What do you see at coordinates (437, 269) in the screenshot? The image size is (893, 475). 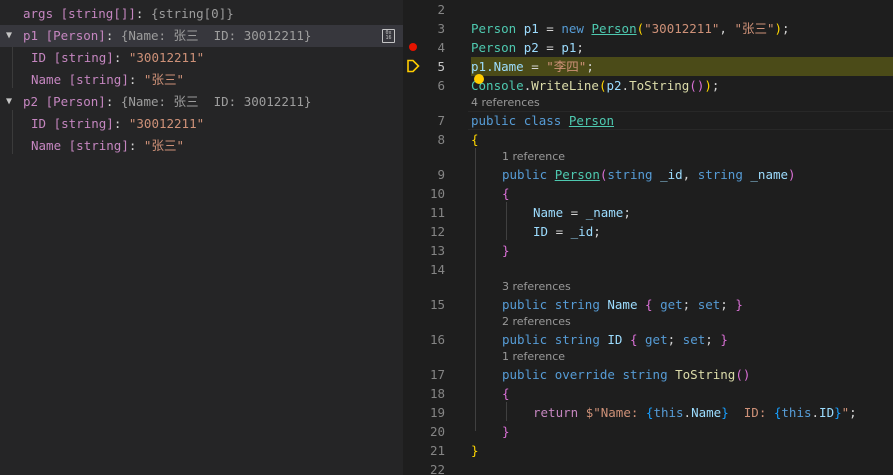 I see `line-number: 14` at bounding box center [437, 269].